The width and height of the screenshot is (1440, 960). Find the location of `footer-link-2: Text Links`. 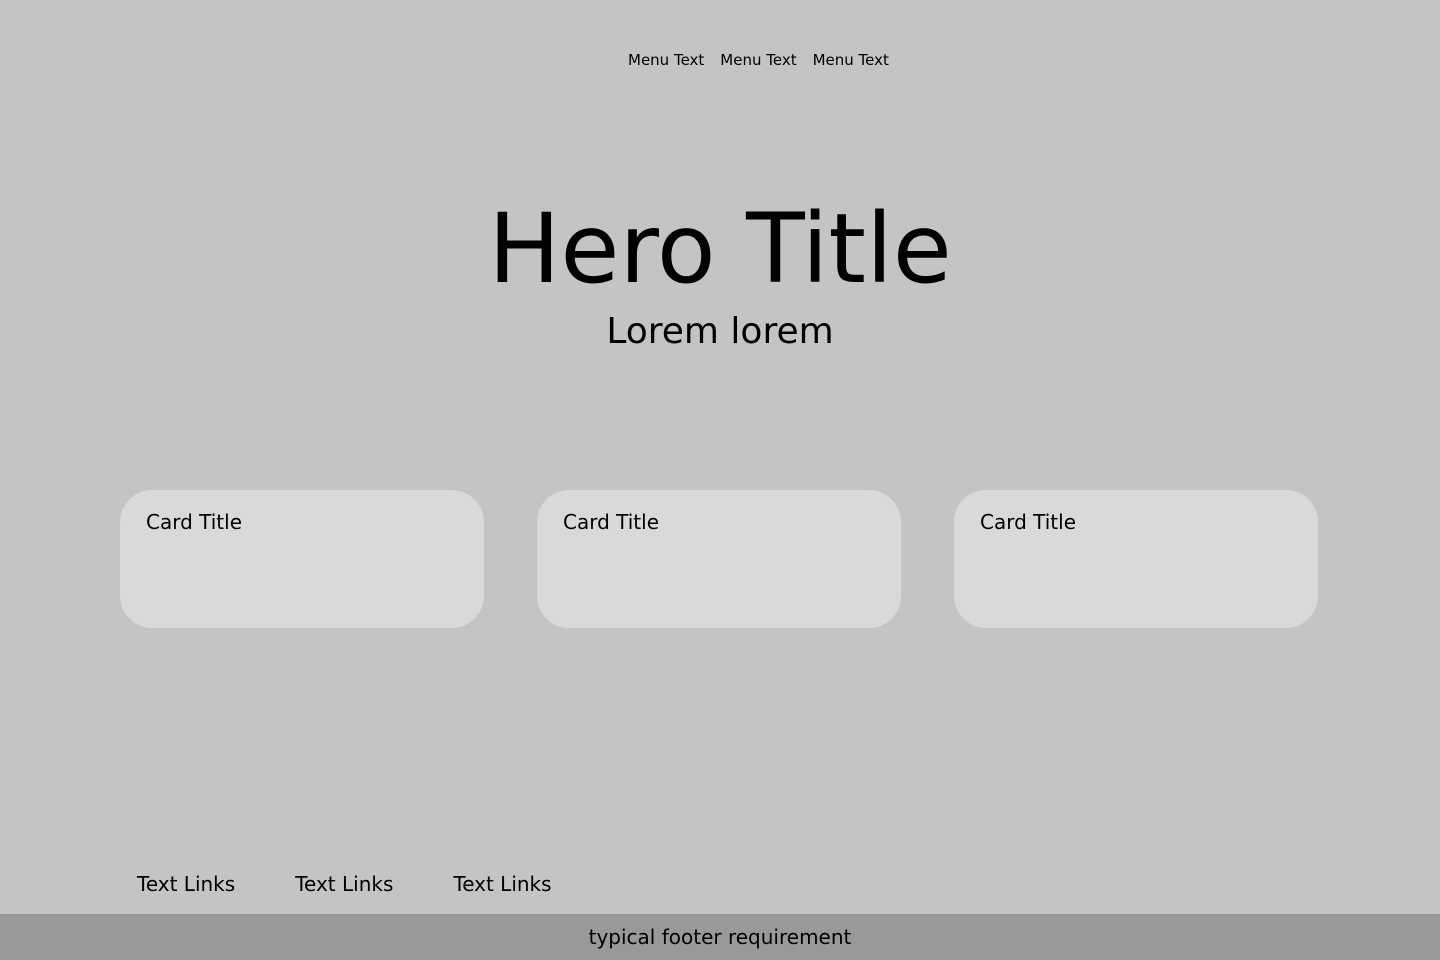

footer-link-2: Text Links is located at coordinates (344, 884).